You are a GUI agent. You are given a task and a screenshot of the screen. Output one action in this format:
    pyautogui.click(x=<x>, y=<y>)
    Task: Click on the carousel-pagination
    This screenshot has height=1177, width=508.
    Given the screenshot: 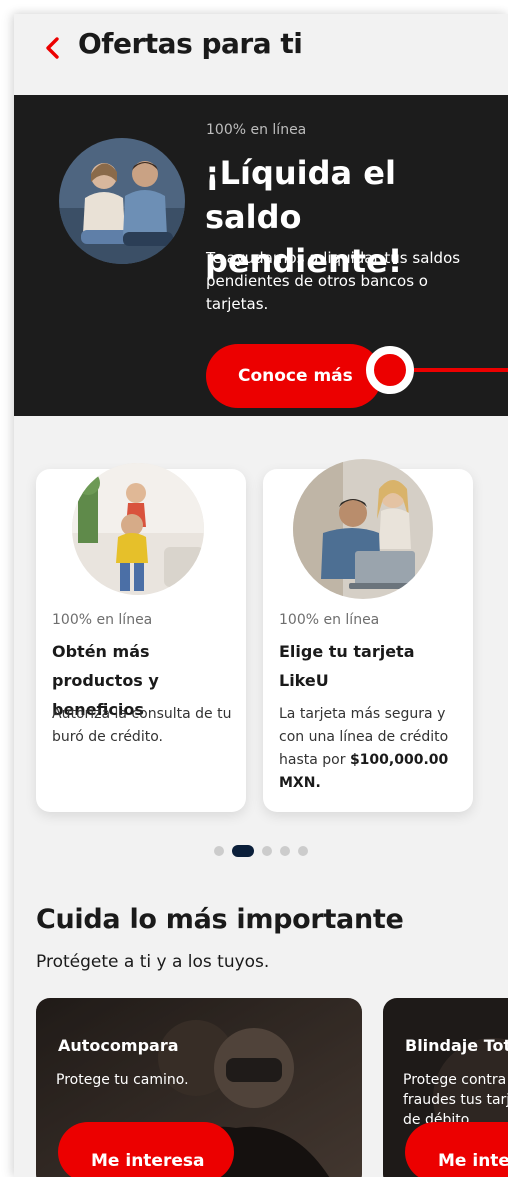 What is the action you would take?
    pyautogui.click(x=261, y=851)
    